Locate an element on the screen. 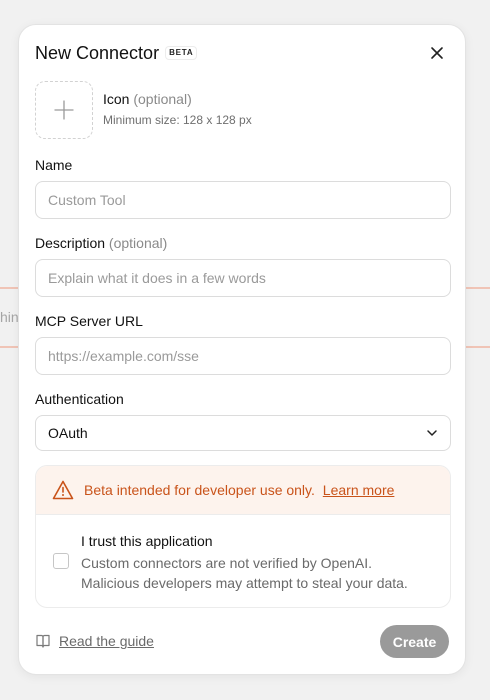  name-field-group: Name is located at coordinates (243, 187).